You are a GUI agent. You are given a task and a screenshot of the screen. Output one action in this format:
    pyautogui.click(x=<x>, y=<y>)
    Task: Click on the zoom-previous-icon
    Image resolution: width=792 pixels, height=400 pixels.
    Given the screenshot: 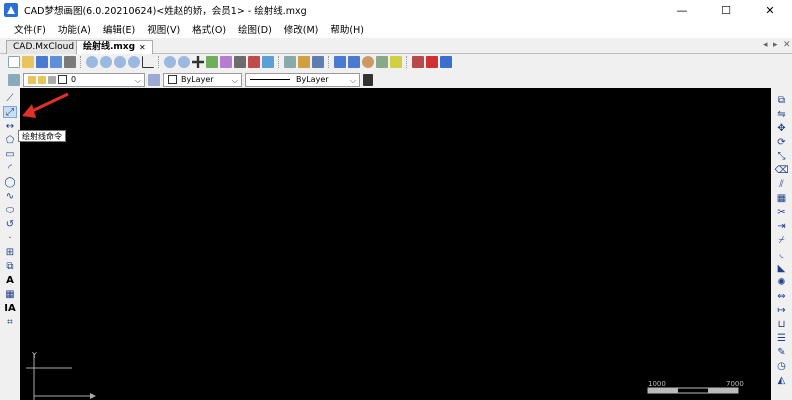 What is the action you would take?
    pyautogui.click(x=184, y=62)
    